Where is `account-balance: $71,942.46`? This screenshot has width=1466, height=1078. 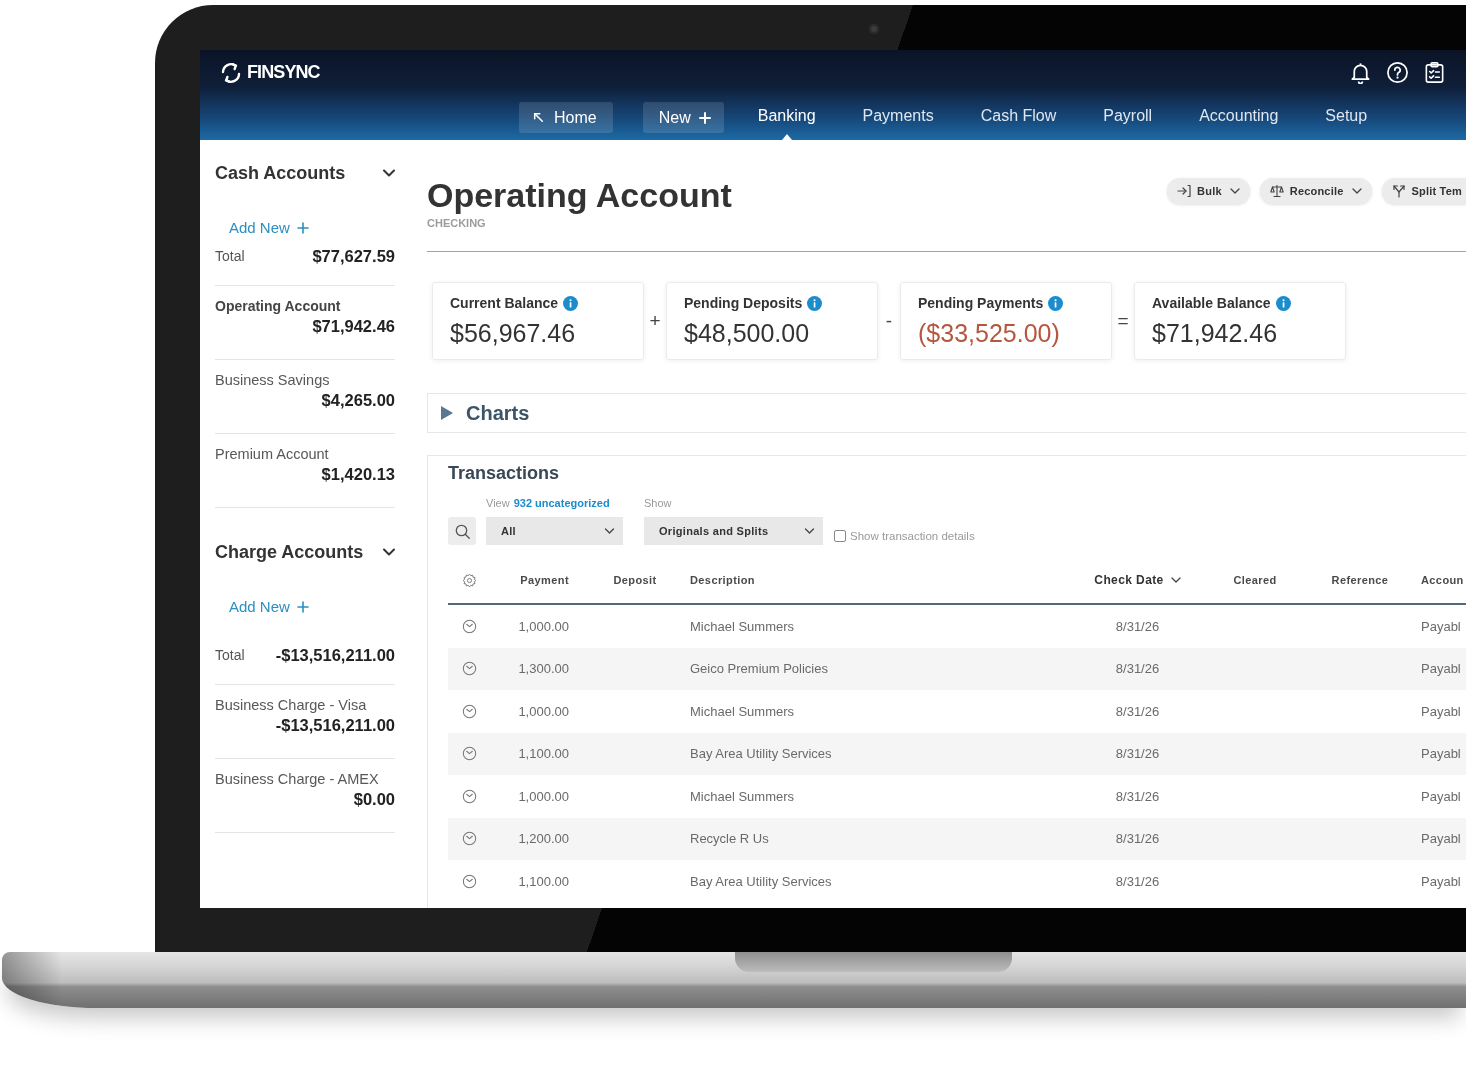
account-balance: $71,942.46 is located at coordinates (353, 326).